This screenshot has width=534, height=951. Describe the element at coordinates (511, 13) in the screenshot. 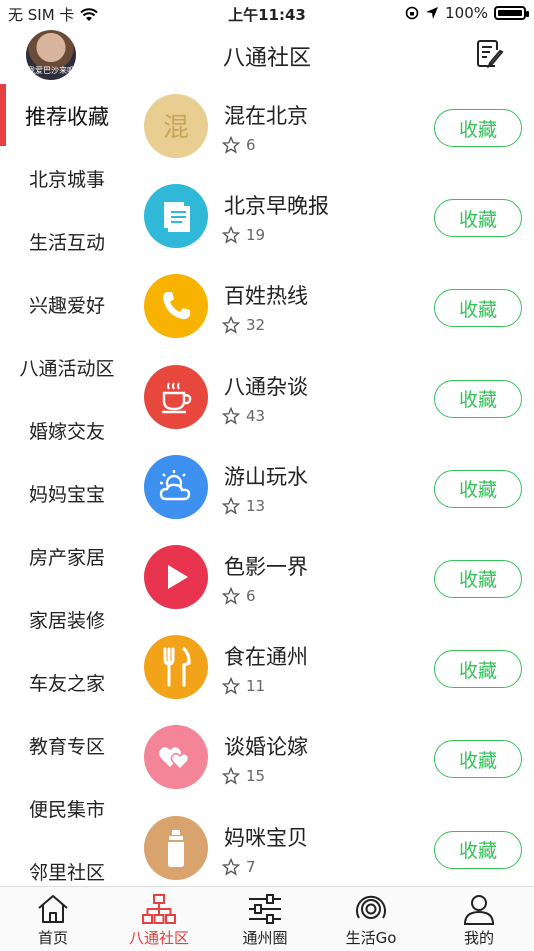

I see `battery-icon` at that location.